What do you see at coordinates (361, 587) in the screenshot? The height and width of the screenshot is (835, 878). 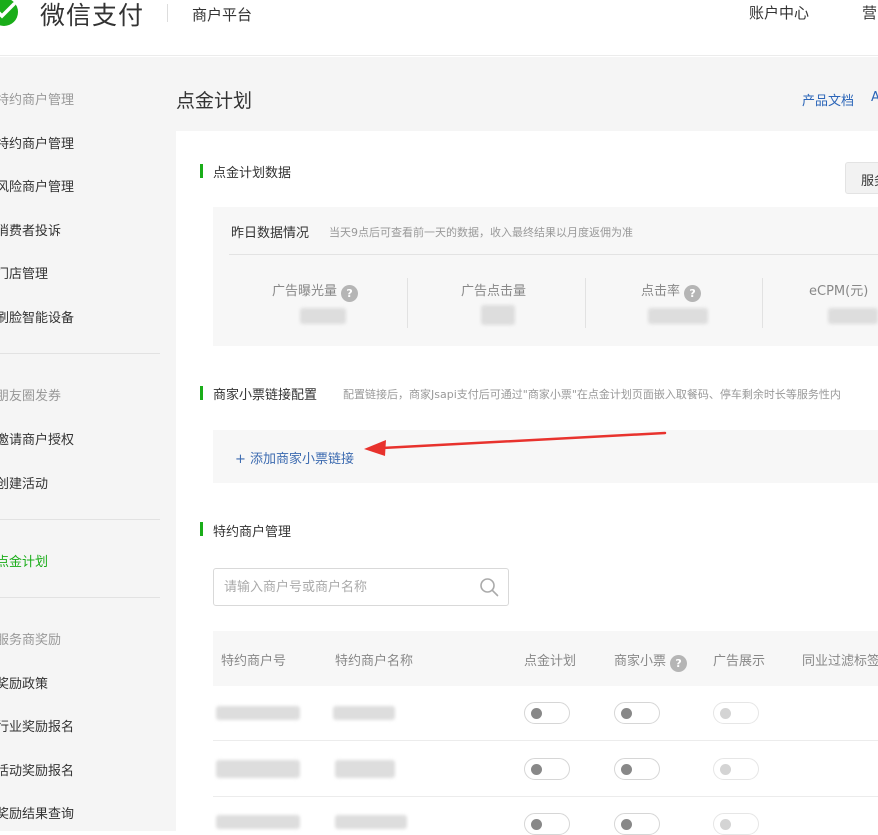 I see `merchant-search-input` at bounding box center [361, 587].